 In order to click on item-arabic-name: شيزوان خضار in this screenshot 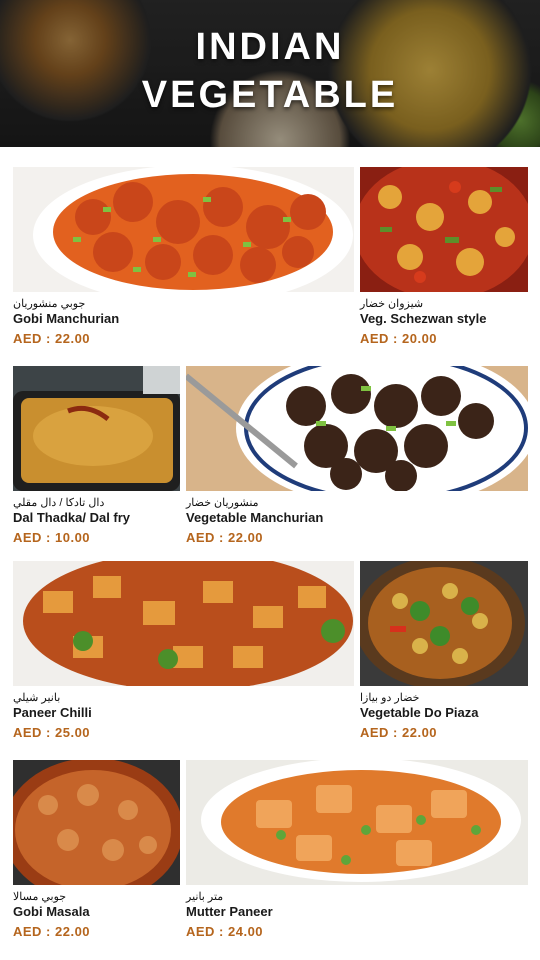, I will do `click(392, 304)`.